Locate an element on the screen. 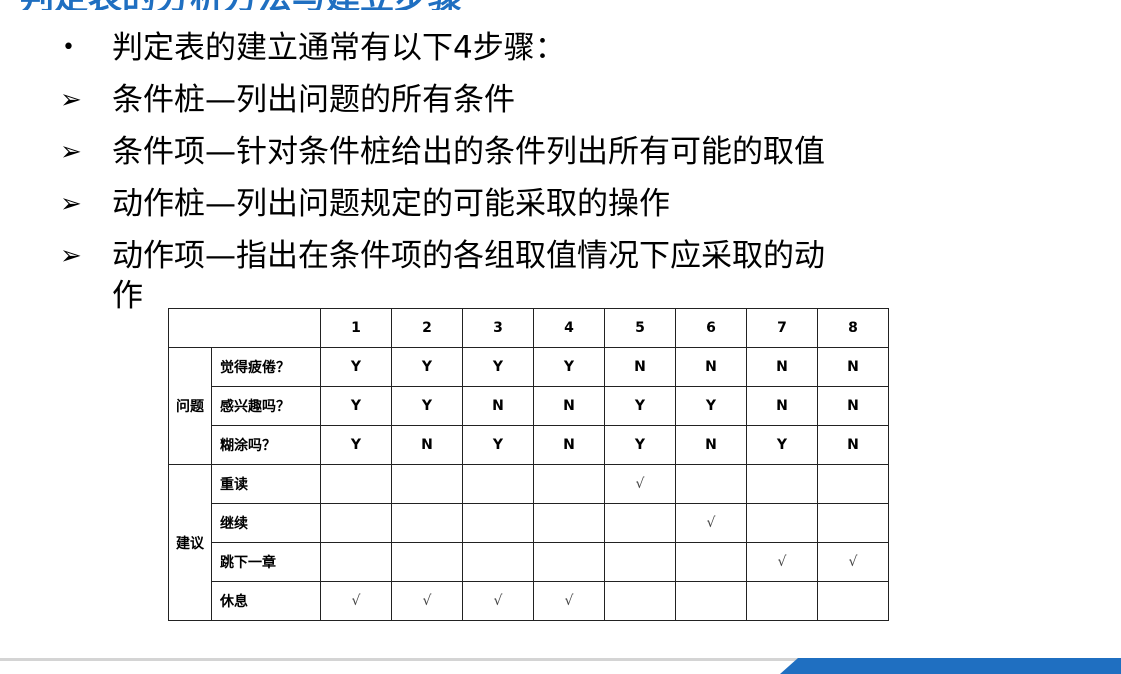 Image resolution: width=1121 pixels, height=674 pixels. slide-title: 判定表的分析方法与建立步骤 is located at coordinates (400, 5).